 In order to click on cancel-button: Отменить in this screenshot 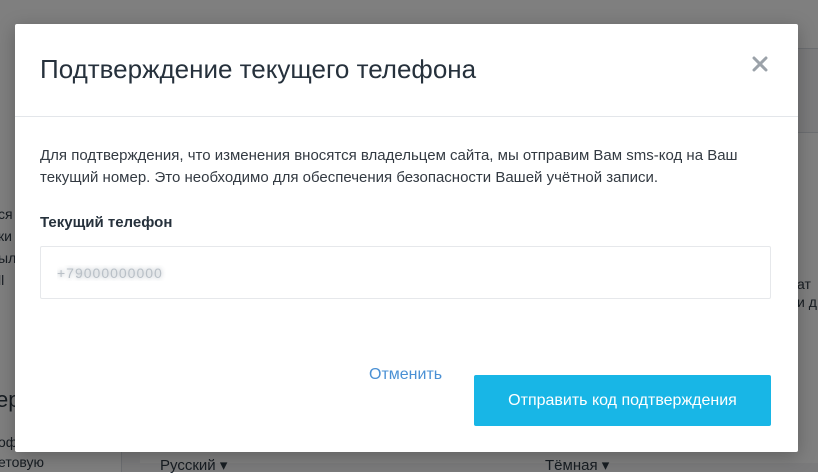, I will do `click(405, 375)`.